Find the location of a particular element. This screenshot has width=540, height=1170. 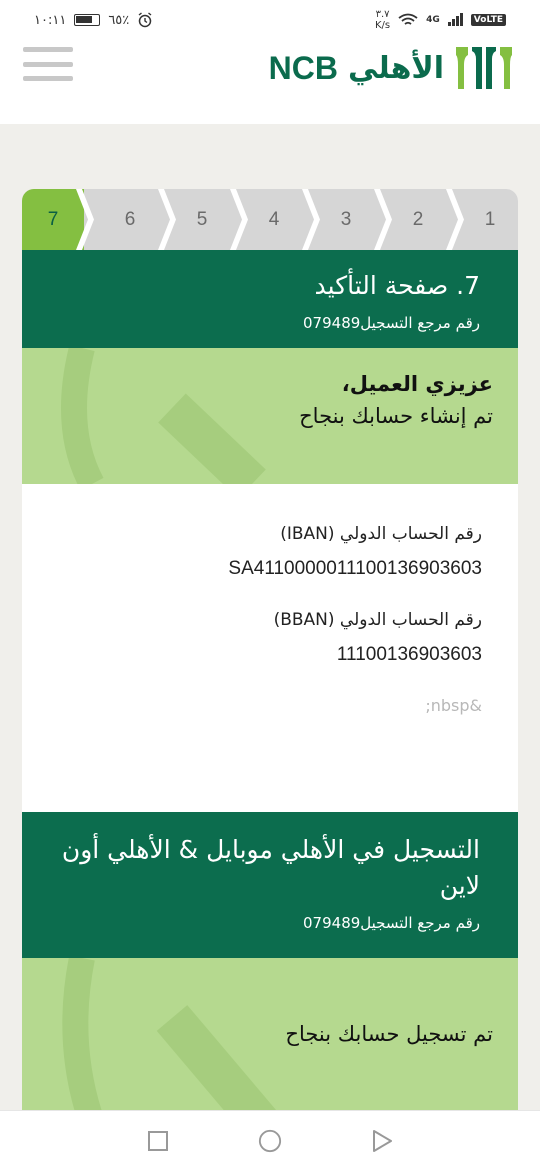

ncb-emblem-icon is located at coordinates (484, 68).